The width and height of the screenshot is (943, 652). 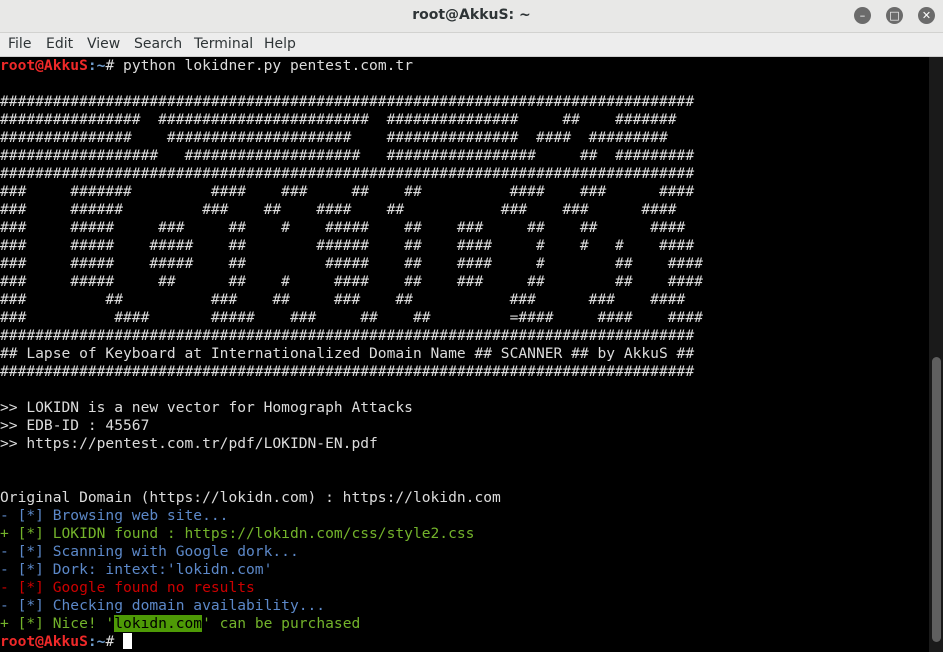 I want to click on menu-edit: Edit, so click(x=59, y=44).